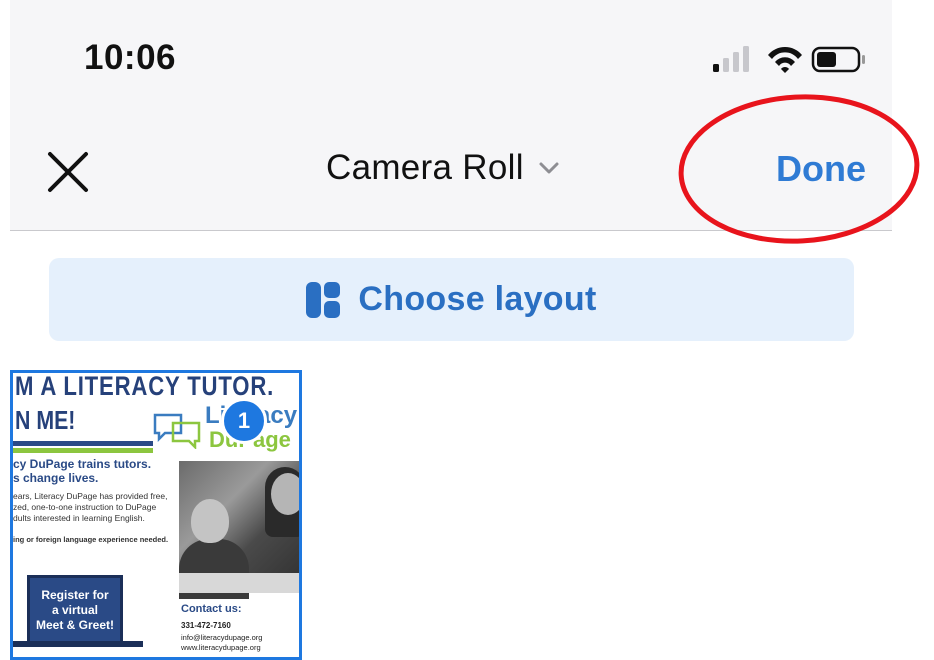  Describe the element at coordinates (45, 420) in the screenshot. I see `flyer-title-line2: N ME!` at that location.